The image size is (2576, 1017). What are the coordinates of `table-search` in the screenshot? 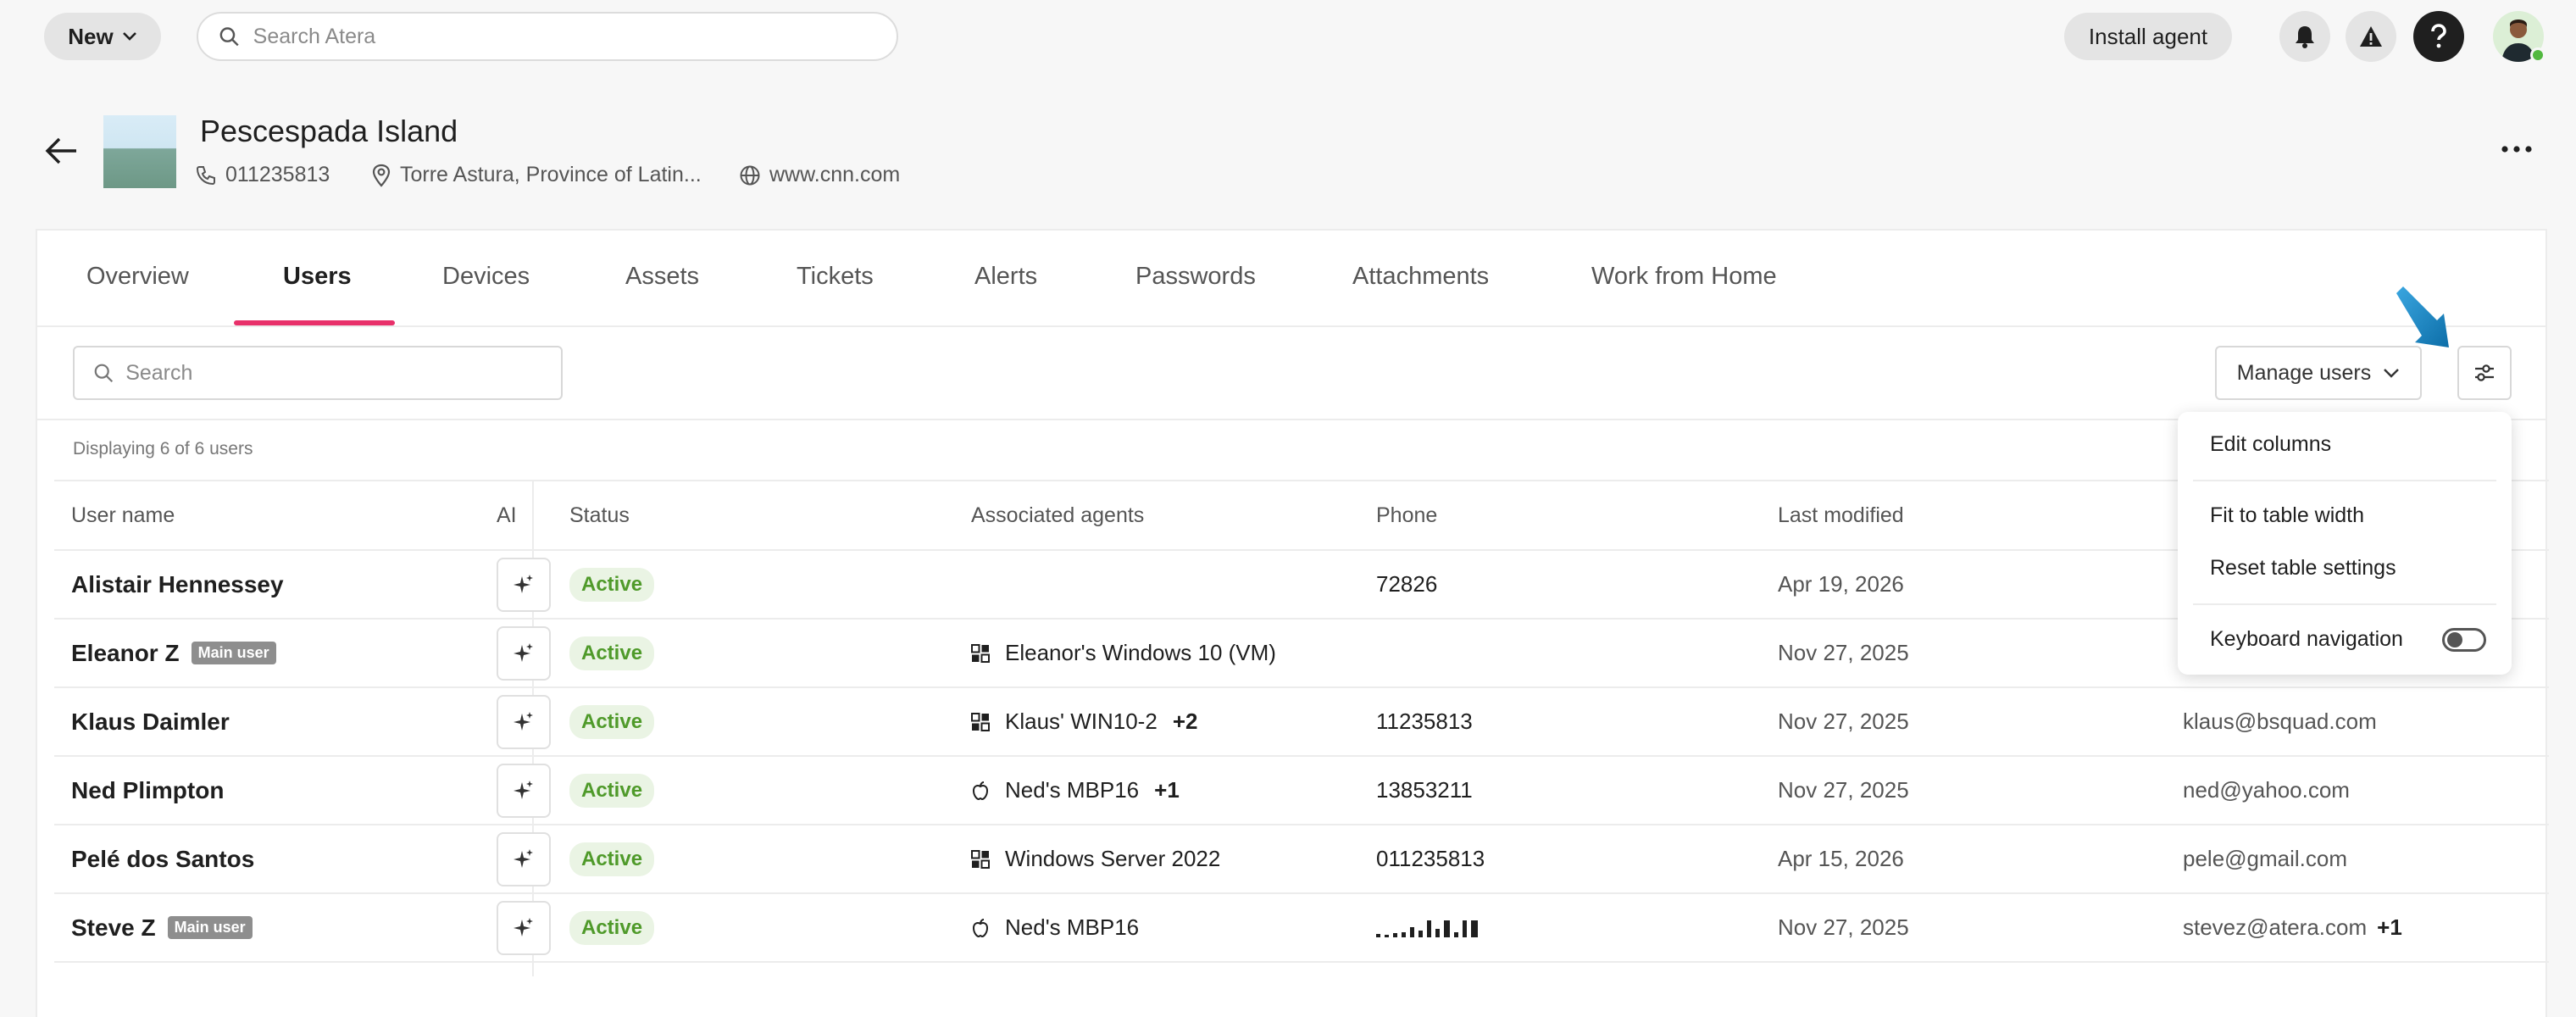 It's located at (318, 373).